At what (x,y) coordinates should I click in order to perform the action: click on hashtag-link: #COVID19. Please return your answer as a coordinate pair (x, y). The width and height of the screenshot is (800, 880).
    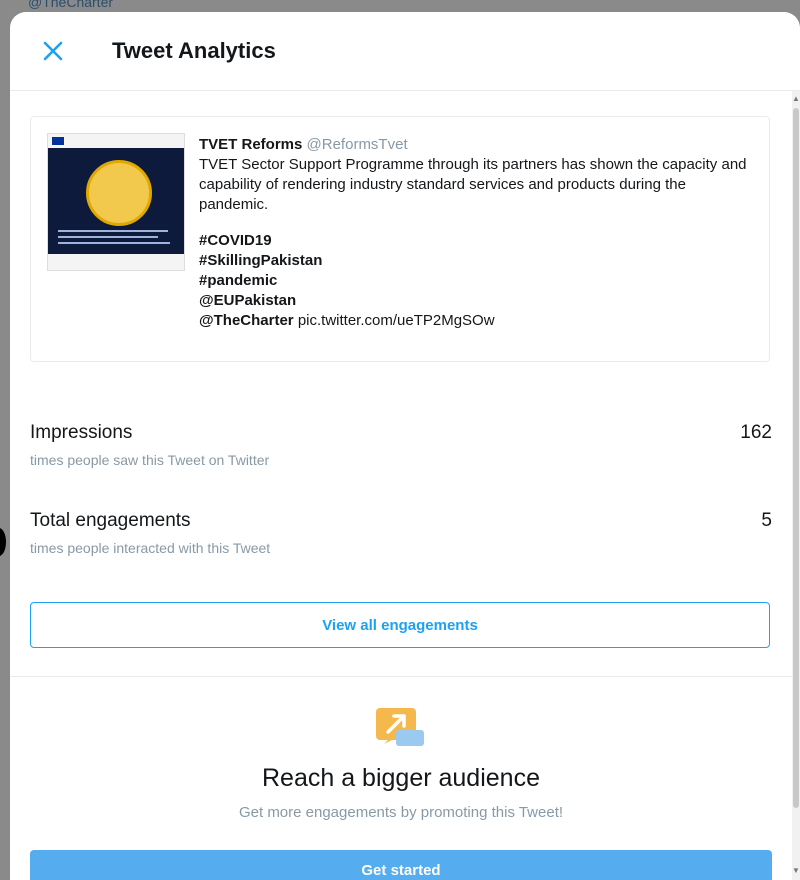
    Looking at the image, I should click on (476, 241).